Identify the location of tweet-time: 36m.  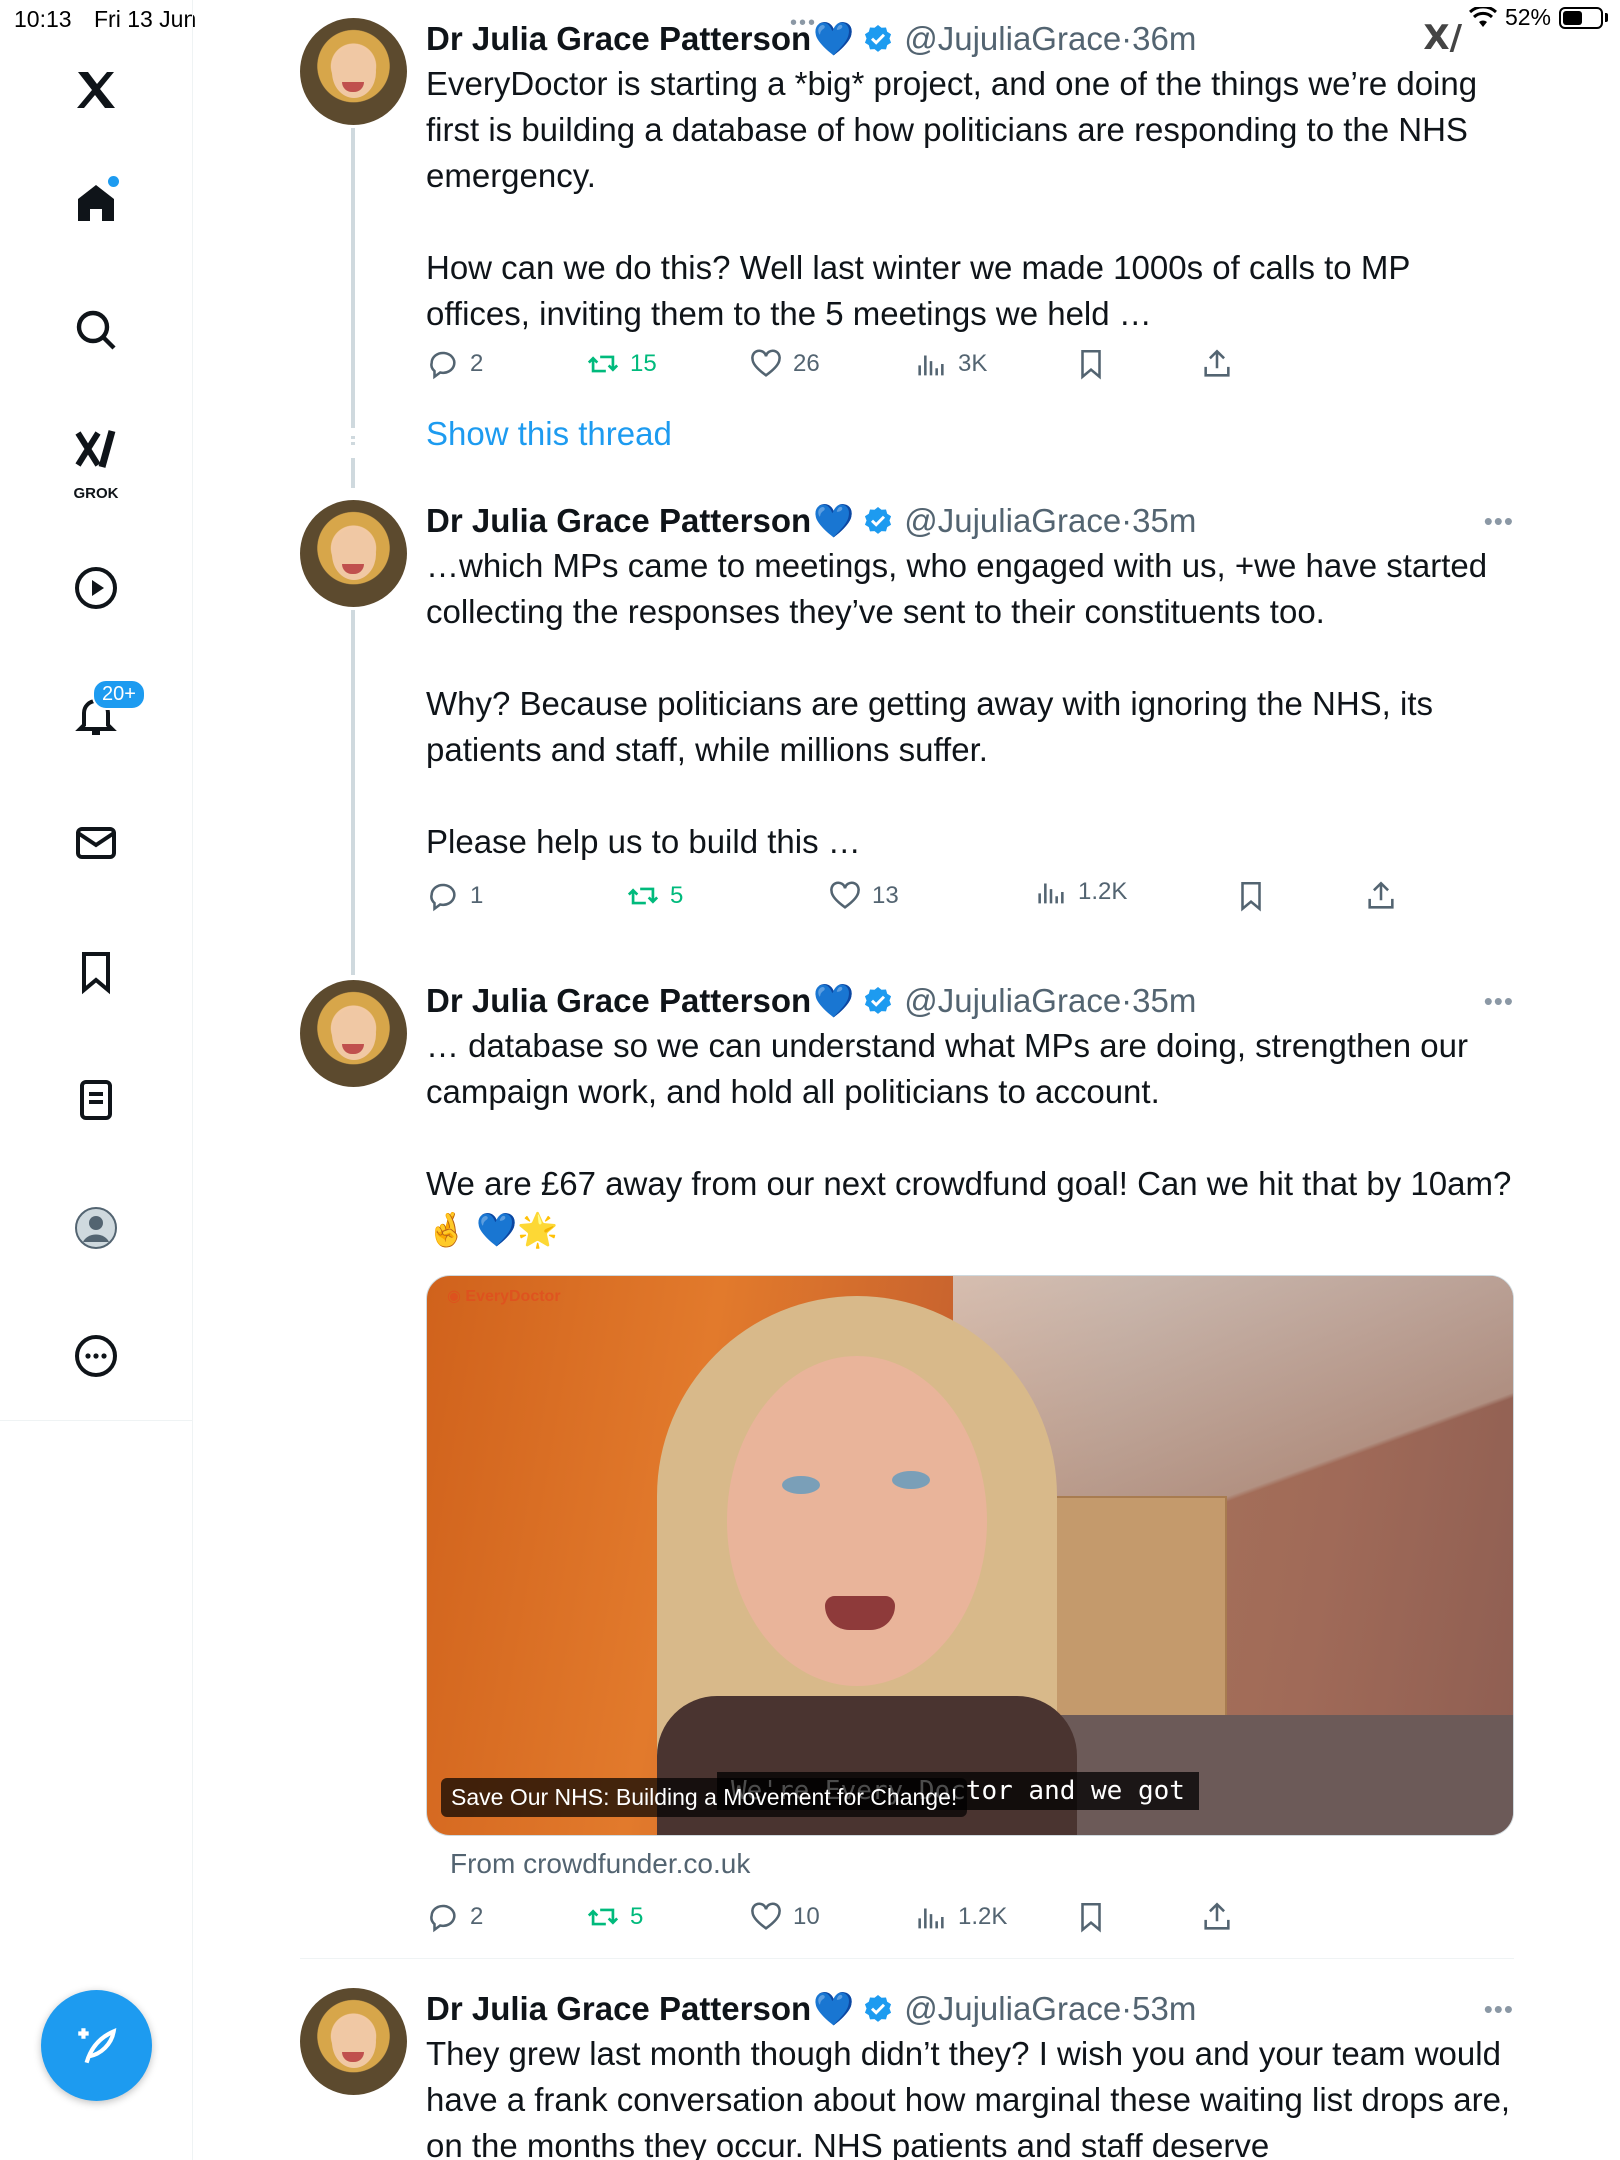
(1164, 39).